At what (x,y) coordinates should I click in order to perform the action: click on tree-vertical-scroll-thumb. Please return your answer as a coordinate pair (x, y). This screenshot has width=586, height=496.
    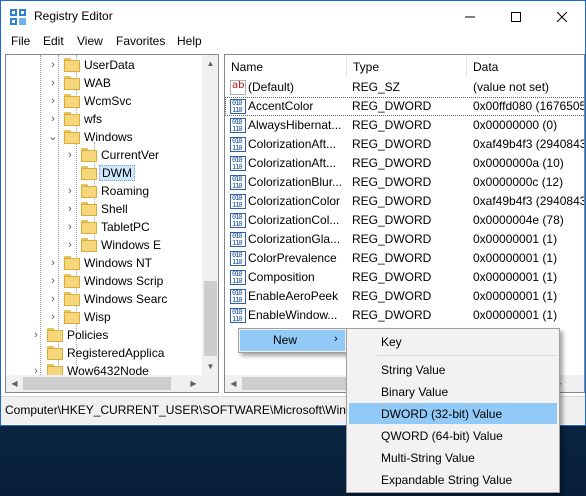
    Looking at the image, I should click on (210, 318).